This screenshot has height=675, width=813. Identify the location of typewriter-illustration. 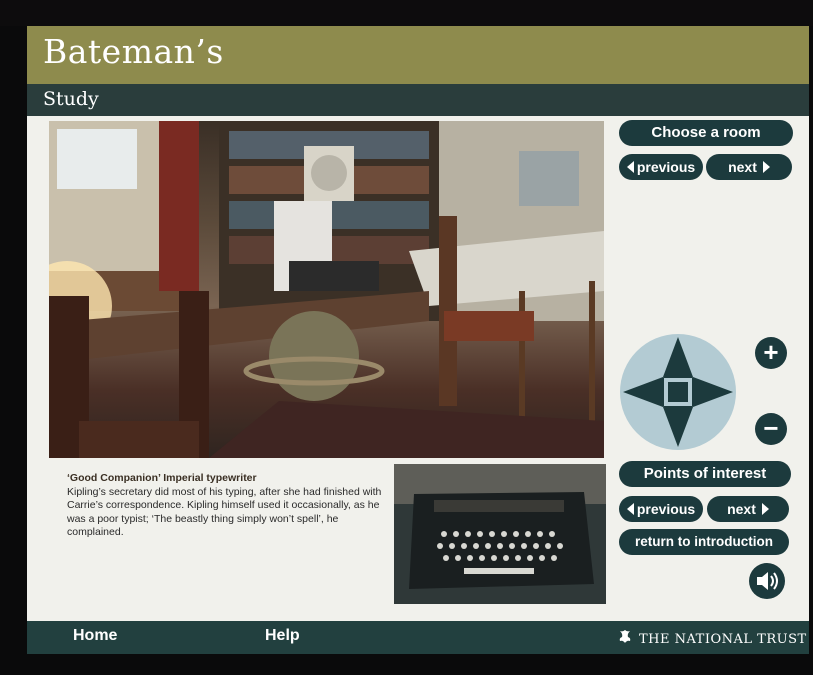
(500, 534).